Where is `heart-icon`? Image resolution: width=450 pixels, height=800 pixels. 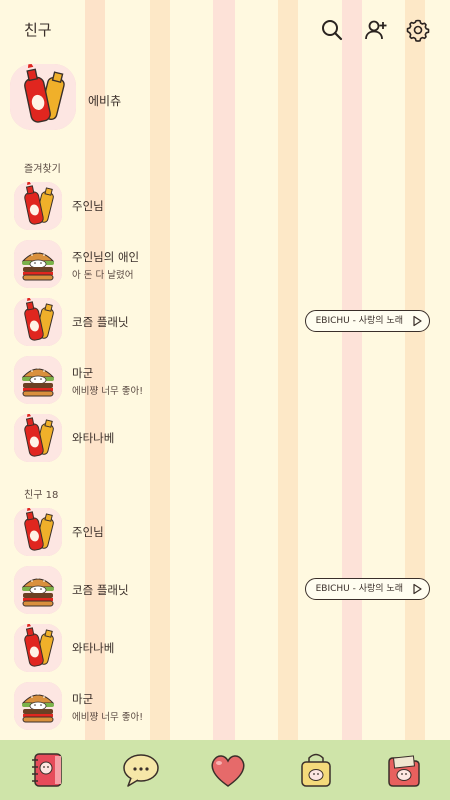
heart-icon is located at coordinates (228, 771).